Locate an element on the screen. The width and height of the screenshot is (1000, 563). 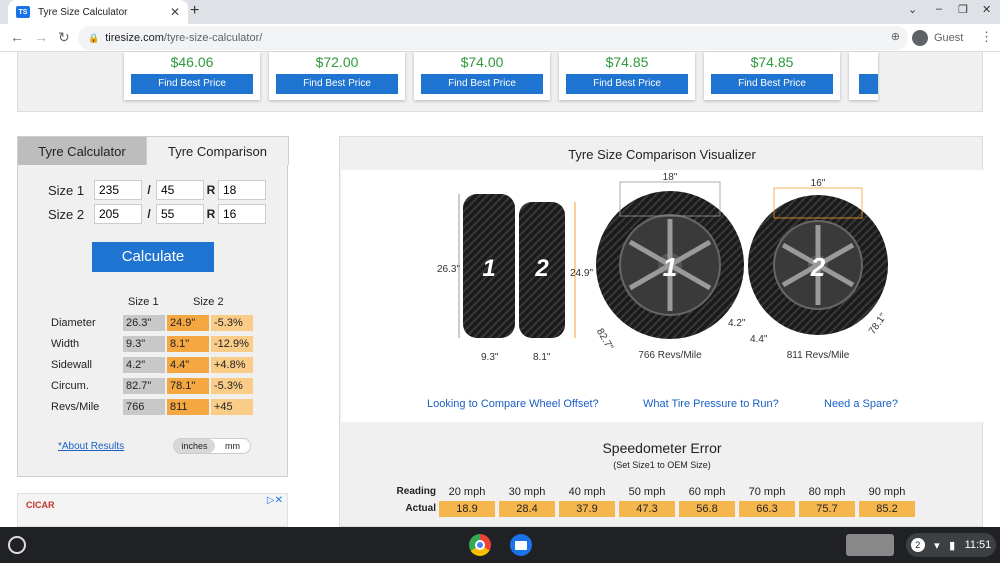
actual-value: 47.3 is located at coordinates (647, 509).